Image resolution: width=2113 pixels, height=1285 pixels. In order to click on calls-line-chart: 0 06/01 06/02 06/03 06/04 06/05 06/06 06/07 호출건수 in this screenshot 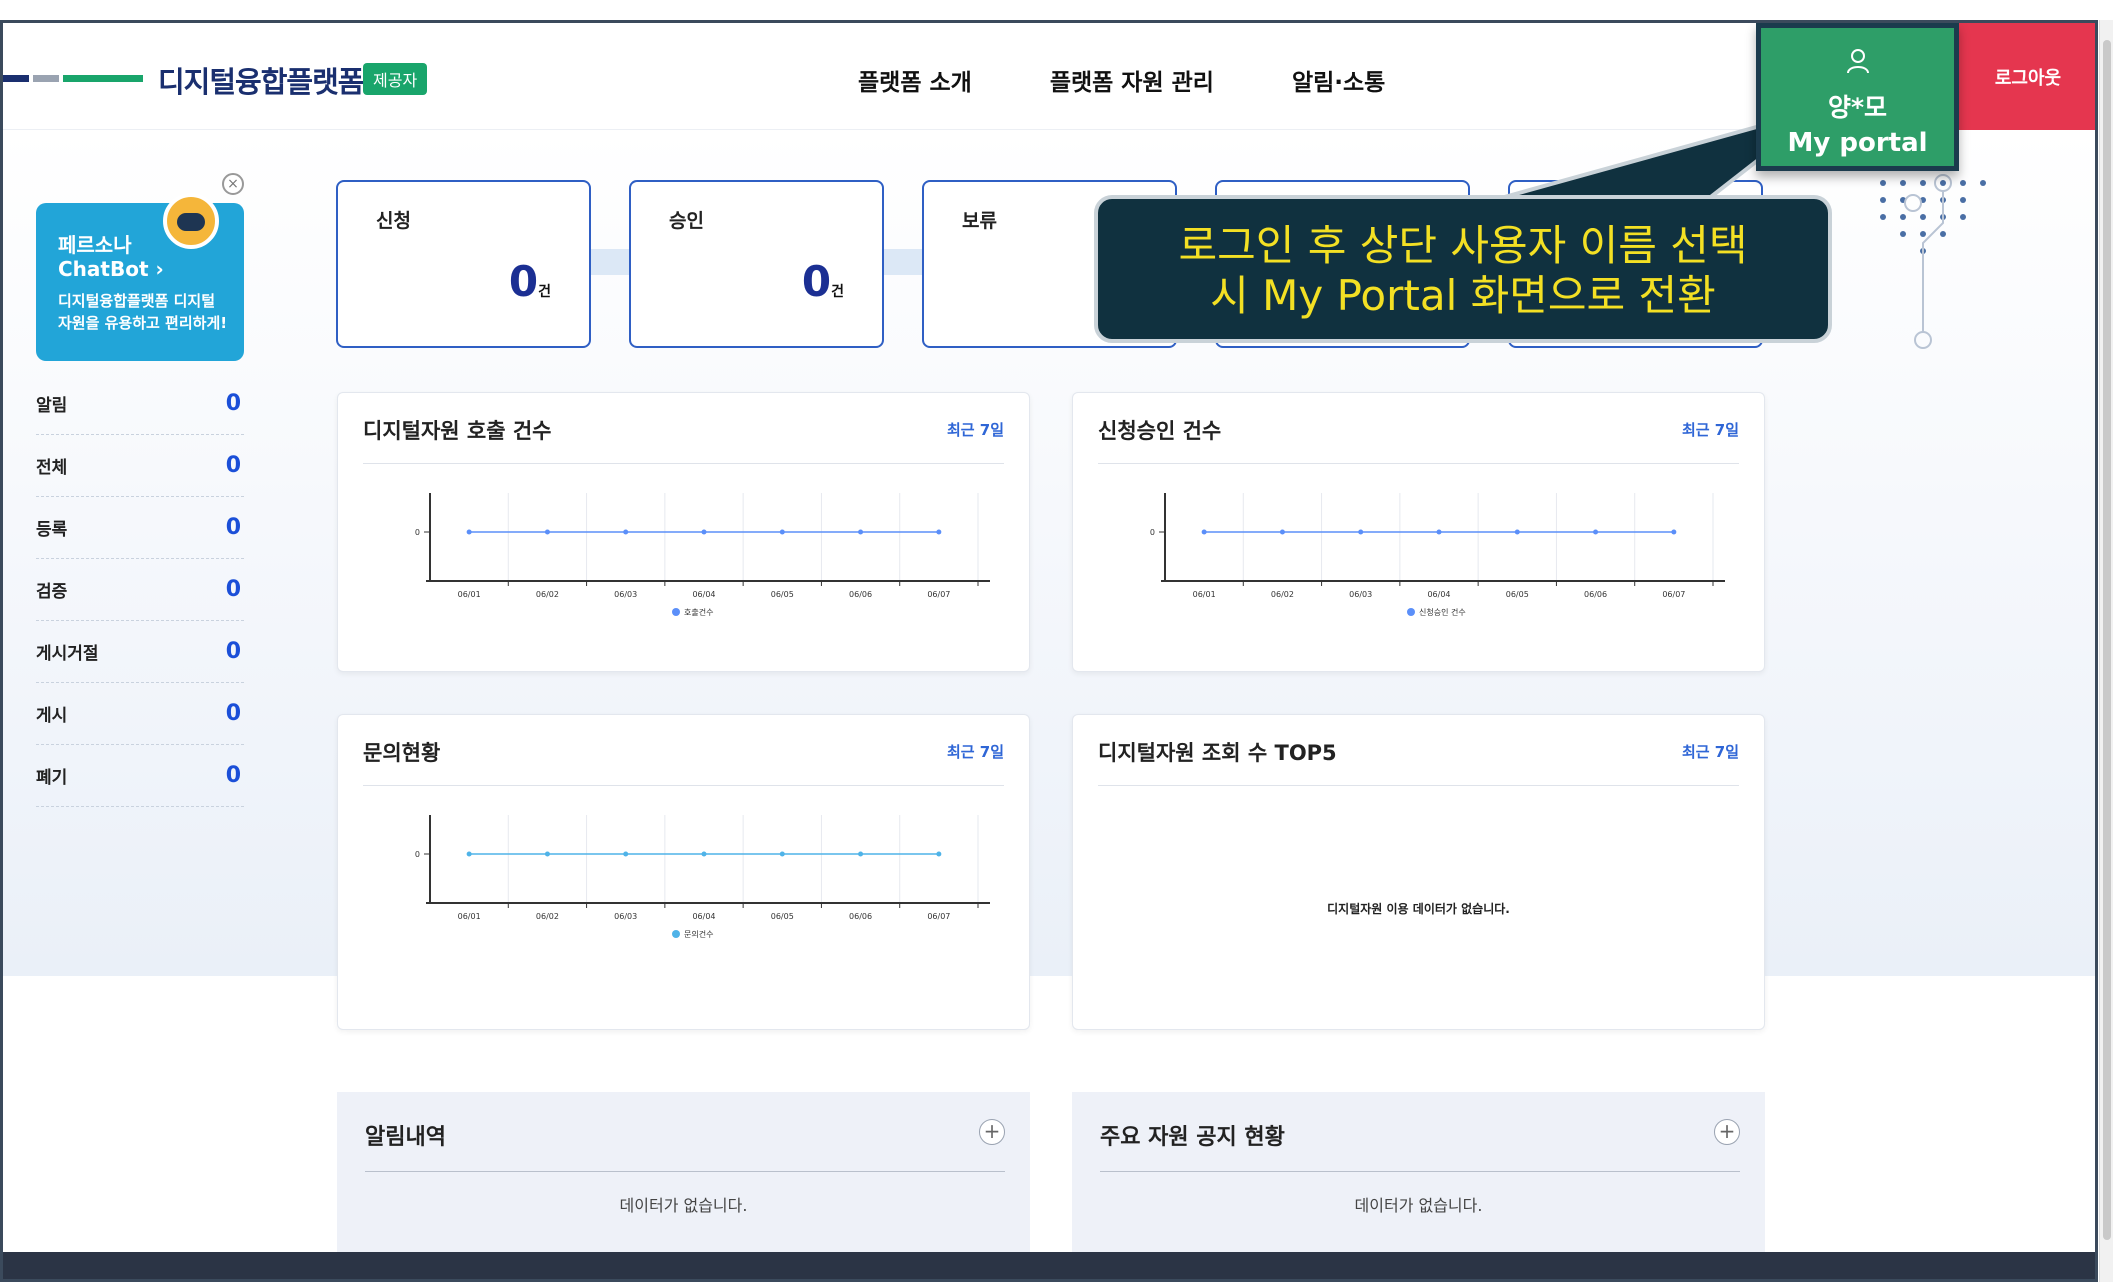, I will do `click(702, 555)`.